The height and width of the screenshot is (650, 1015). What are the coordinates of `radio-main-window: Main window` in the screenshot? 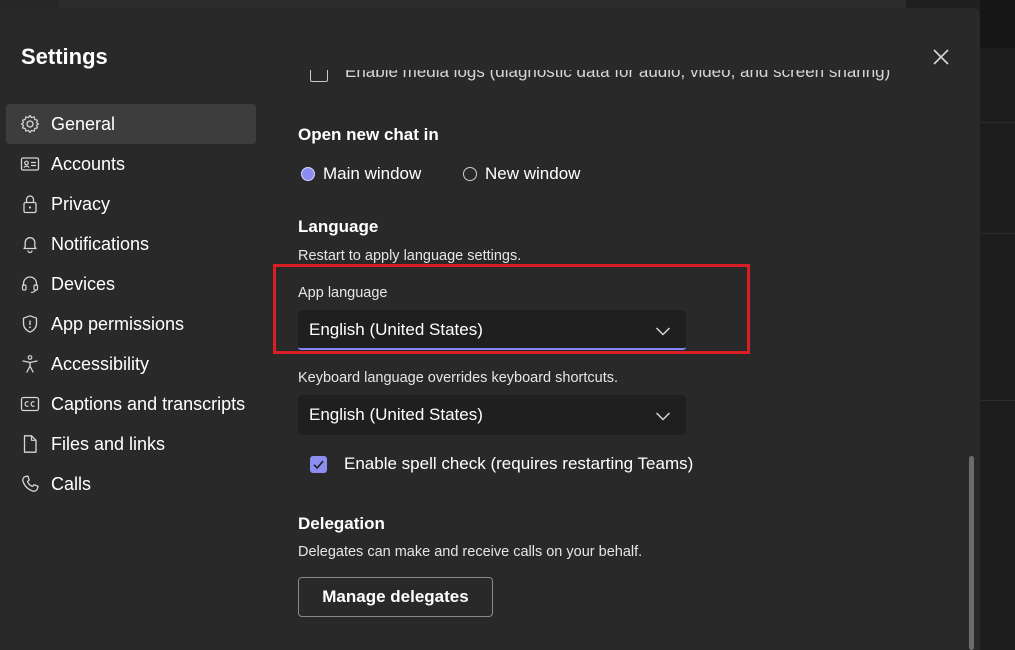 It's located at (361, 174).